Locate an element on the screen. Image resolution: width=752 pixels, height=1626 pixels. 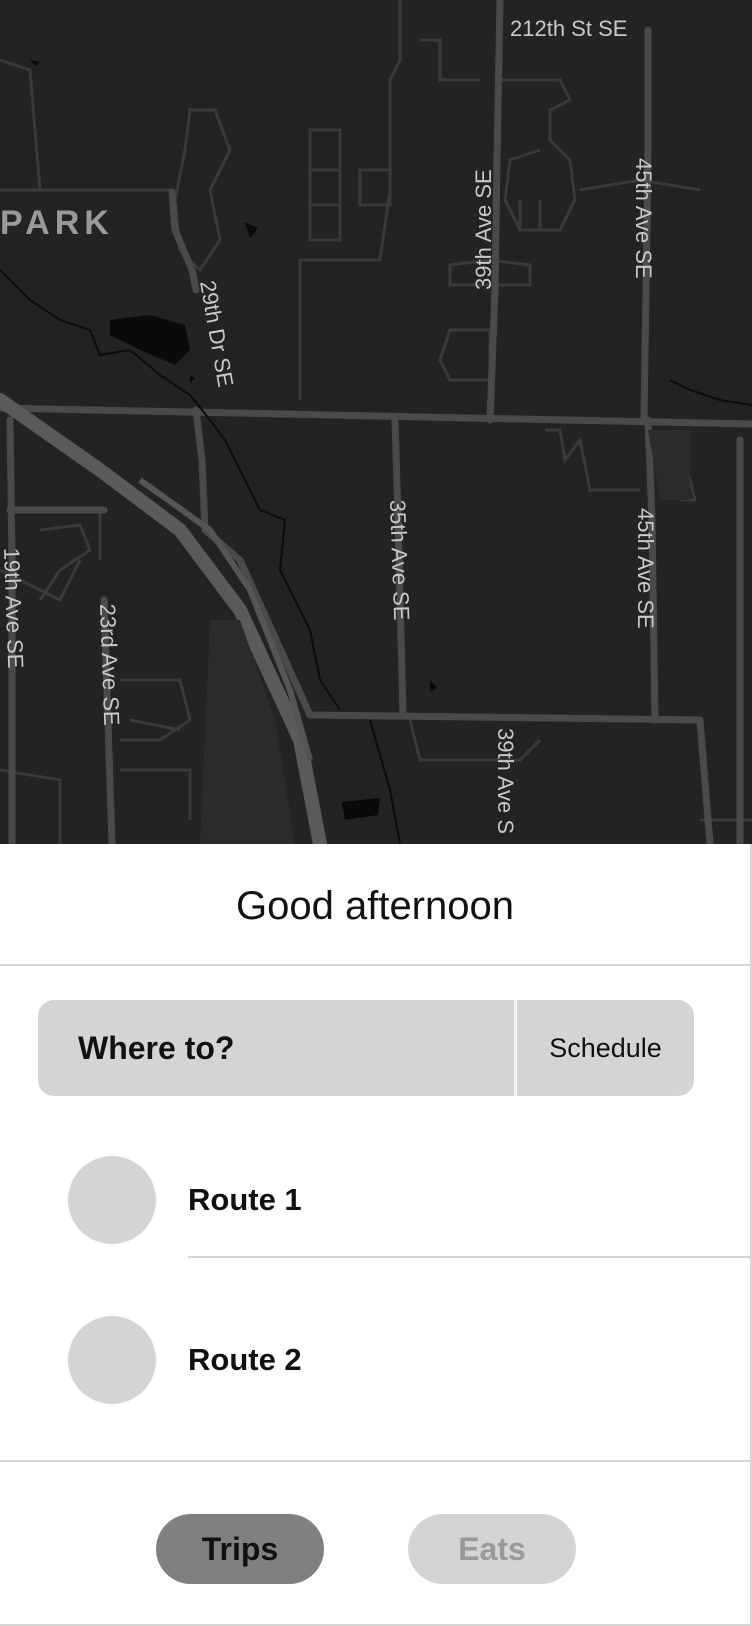
route-1-icon is located at coordinates (112, 1200).